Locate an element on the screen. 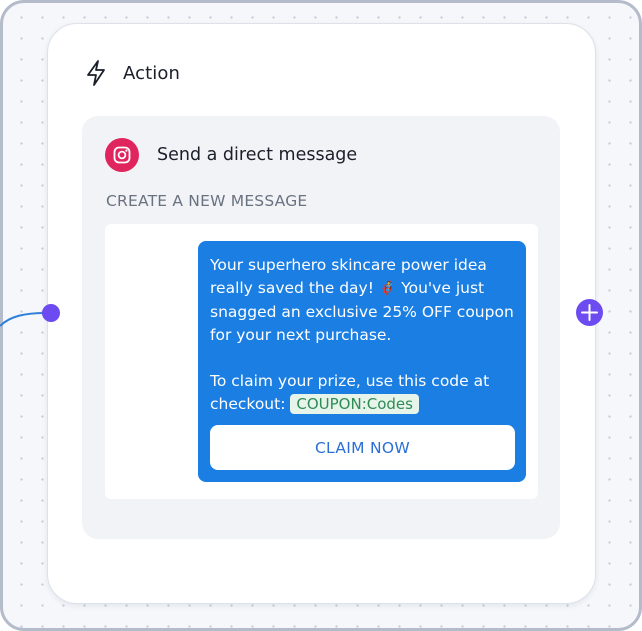  message-text: checkout: is located at coordinates (250, 404).